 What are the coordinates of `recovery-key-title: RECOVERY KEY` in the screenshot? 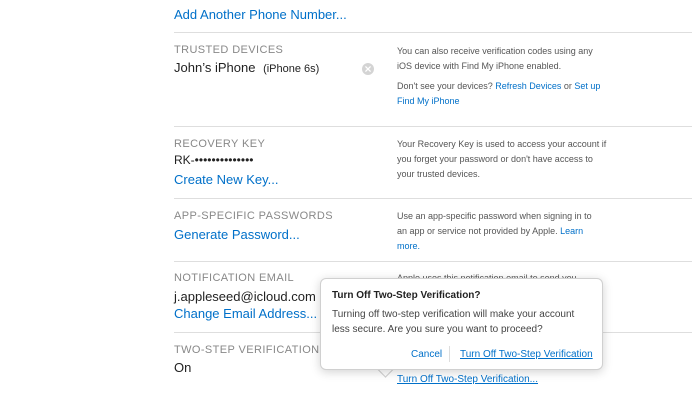 It's located at (220, 144).